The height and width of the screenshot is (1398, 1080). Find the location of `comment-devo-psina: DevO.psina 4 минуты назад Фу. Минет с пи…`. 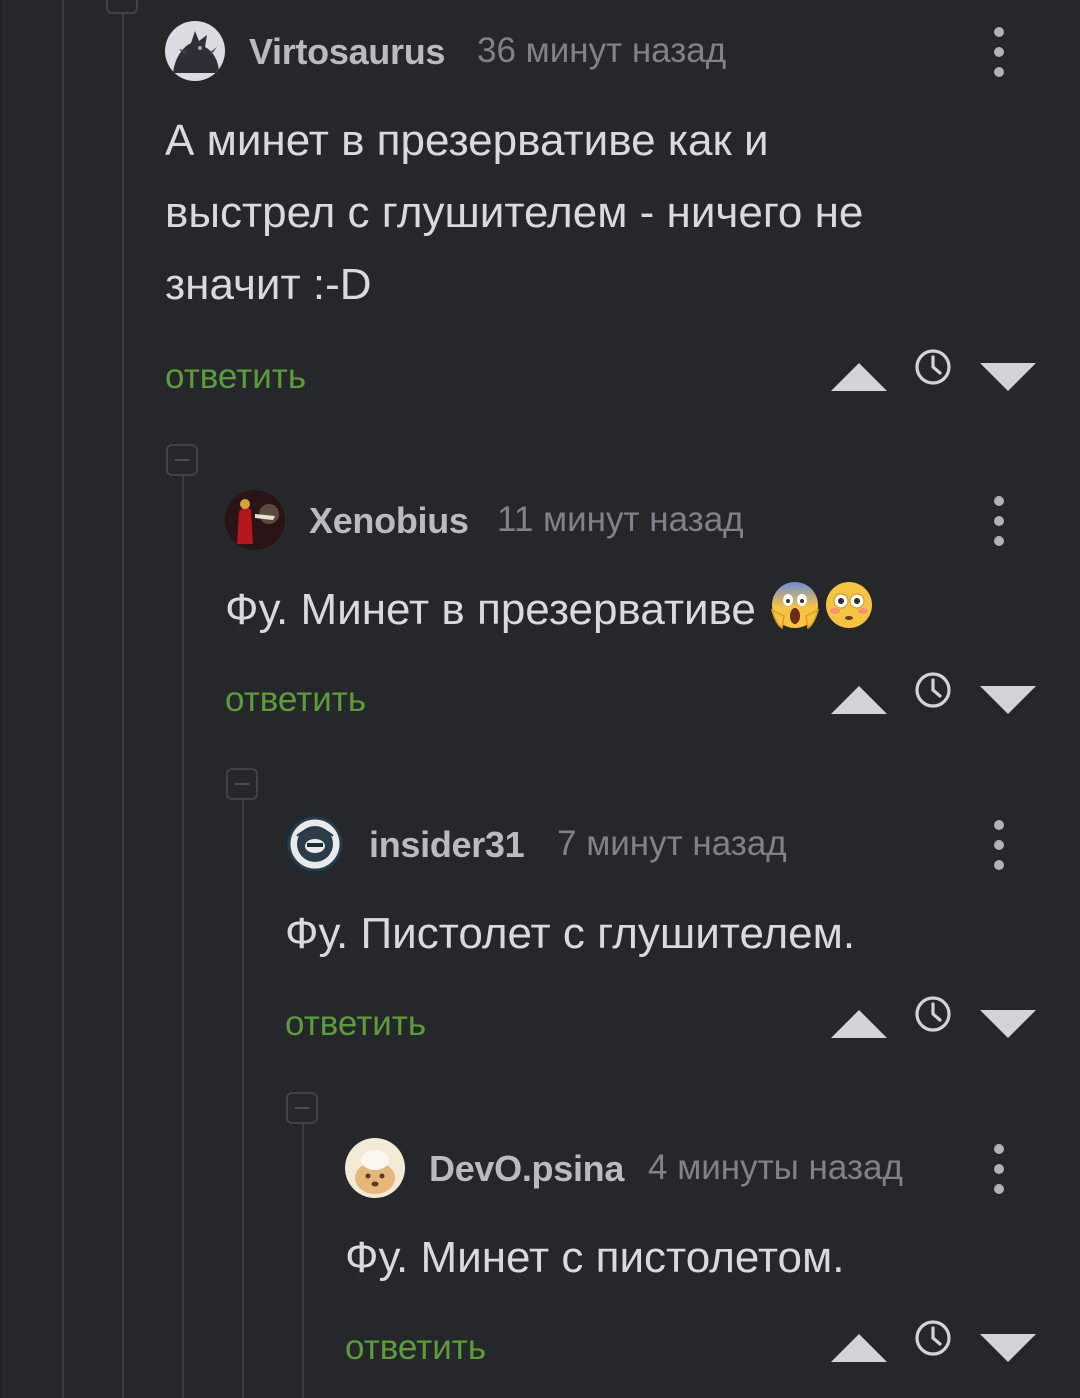

comment-devo-psina: DevO.psina 4 минуты назад Фу. Минет с пи… is located at coordinates (712, 1258).